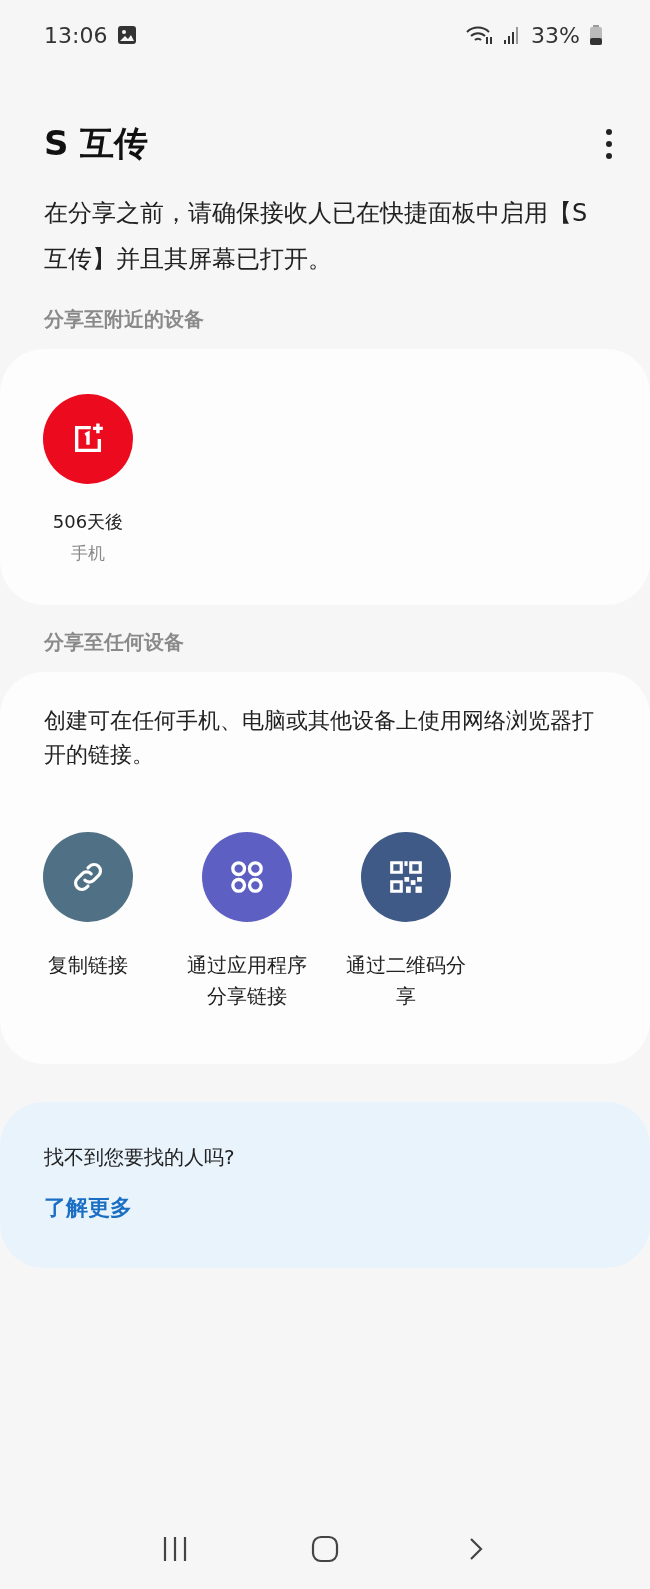  I want to click on device-type: 手机, so click(88, 553).